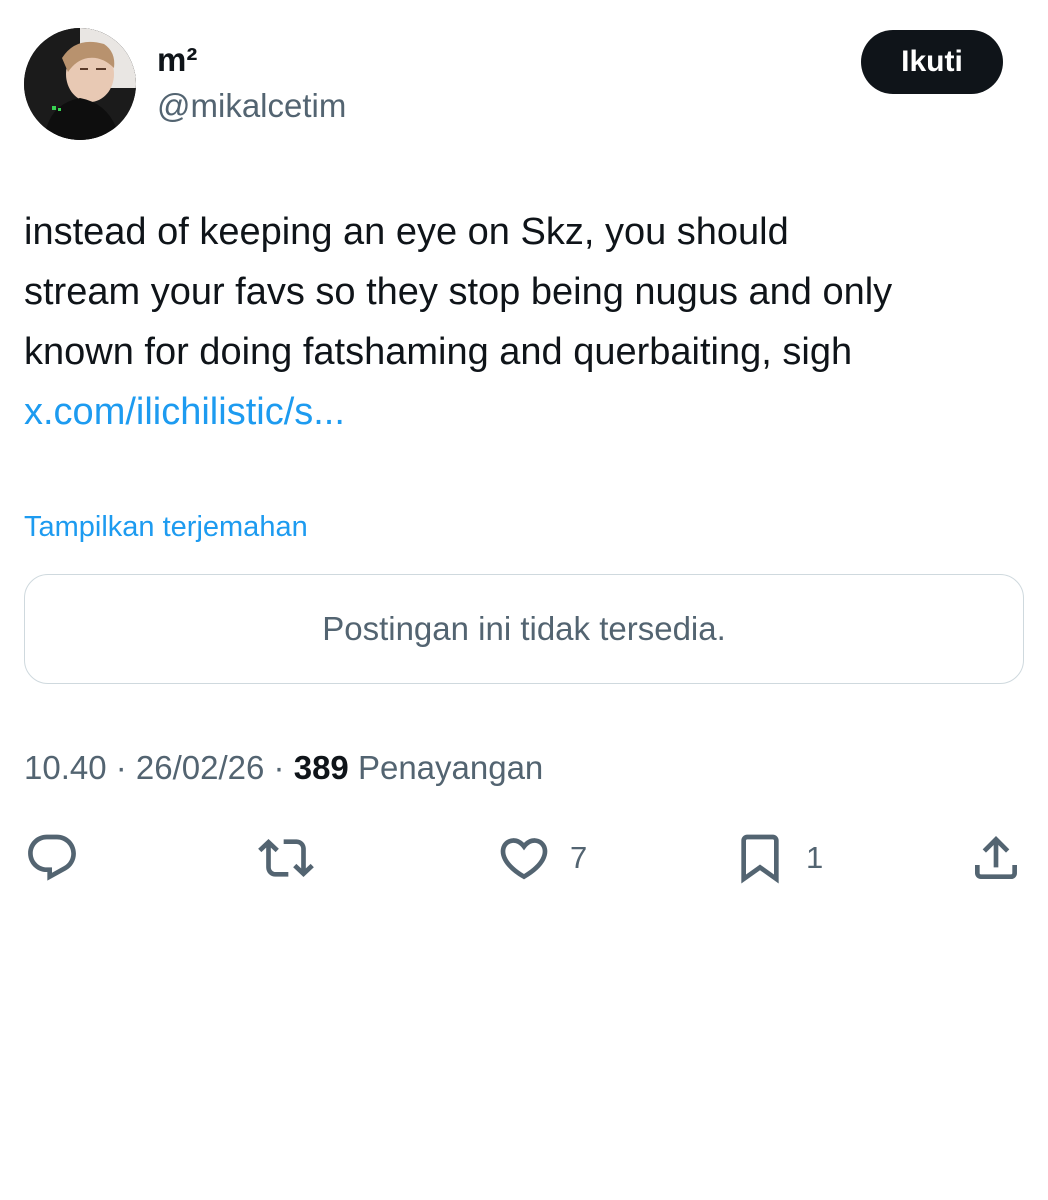 Image resolution: width=1048 pixels, height=1200 pixels. I want to click on like-button: 7, so click(541, 858).